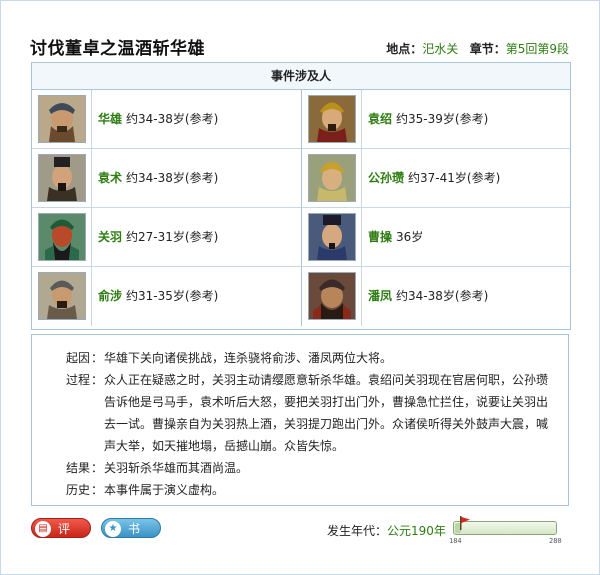  What do you see at coordinates (442, 119) in the screenshot?
I see `person-age: 约35-39岁(参考)` at bounding box center [442, 119].